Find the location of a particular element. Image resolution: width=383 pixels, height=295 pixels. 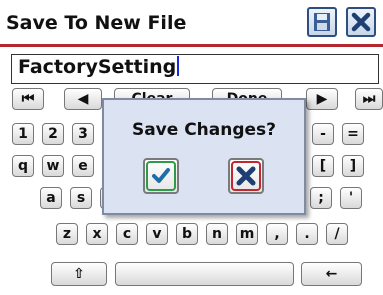

checkmark-icon is located at coordinates (161, 176).